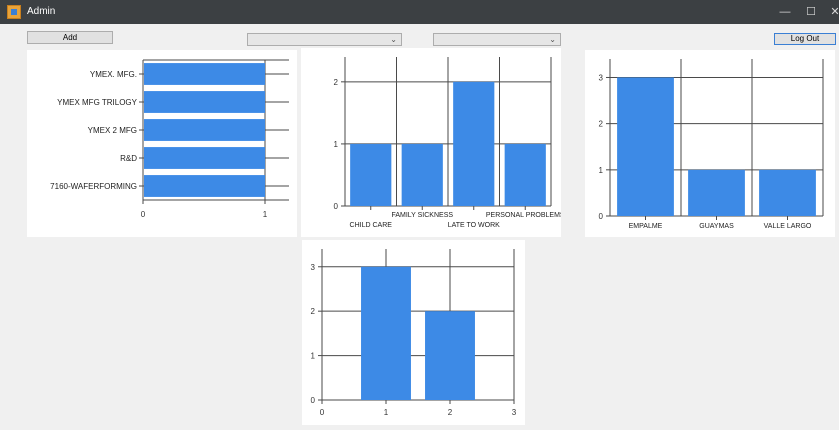  What do you see at coordinates (474, 225) in the screenshot?
I see `category-label: LATE TO WORK` at bounding box center [474, 225].